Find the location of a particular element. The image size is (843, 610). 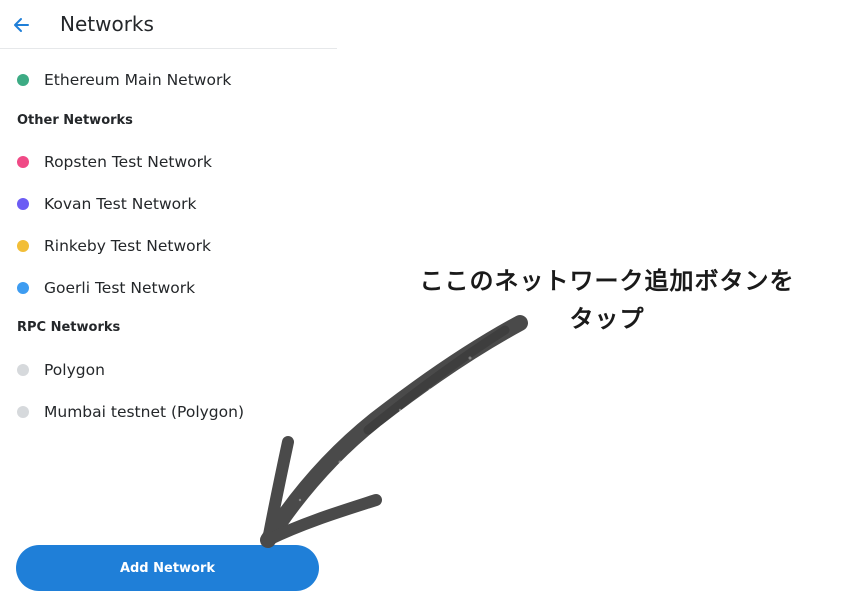

annotation-line-1: ここのネットワーク追加ボタンを is located at coordinates (607, 281).